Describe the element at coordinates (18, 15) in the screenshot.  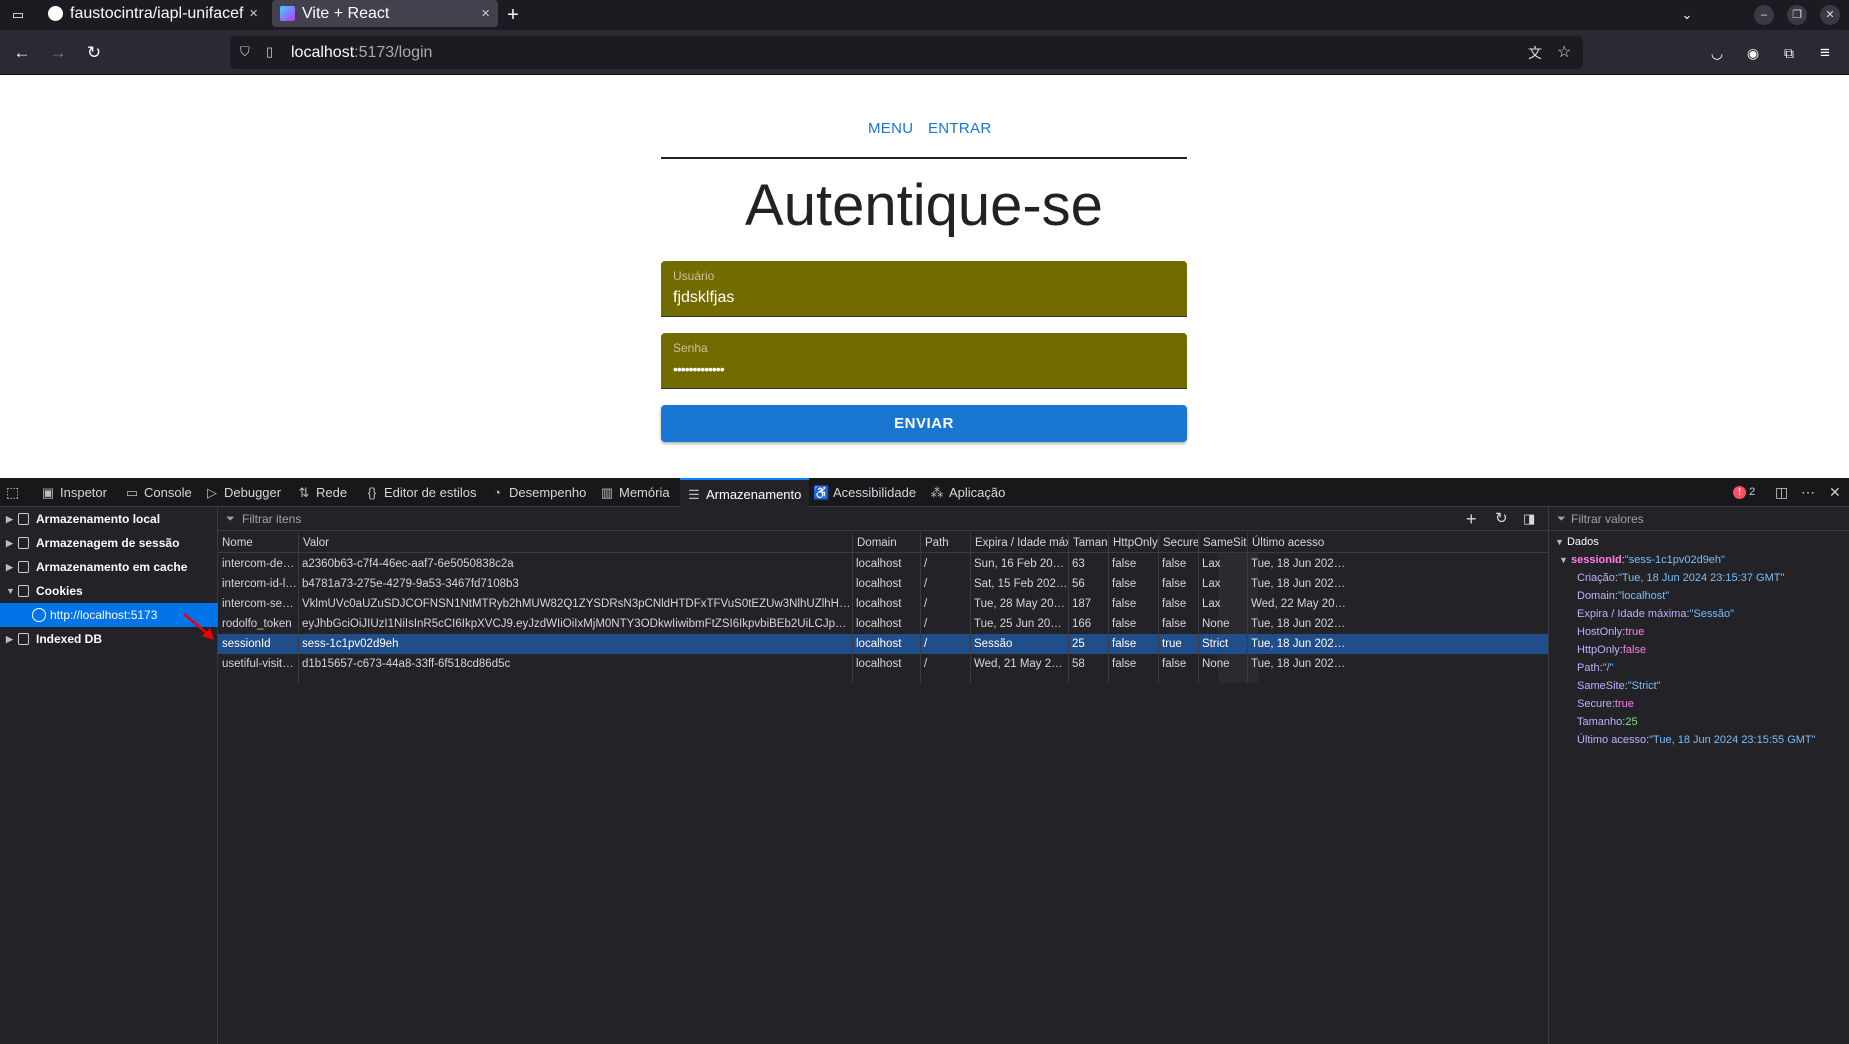
I see `tab-list-icon: ▭` at that location.